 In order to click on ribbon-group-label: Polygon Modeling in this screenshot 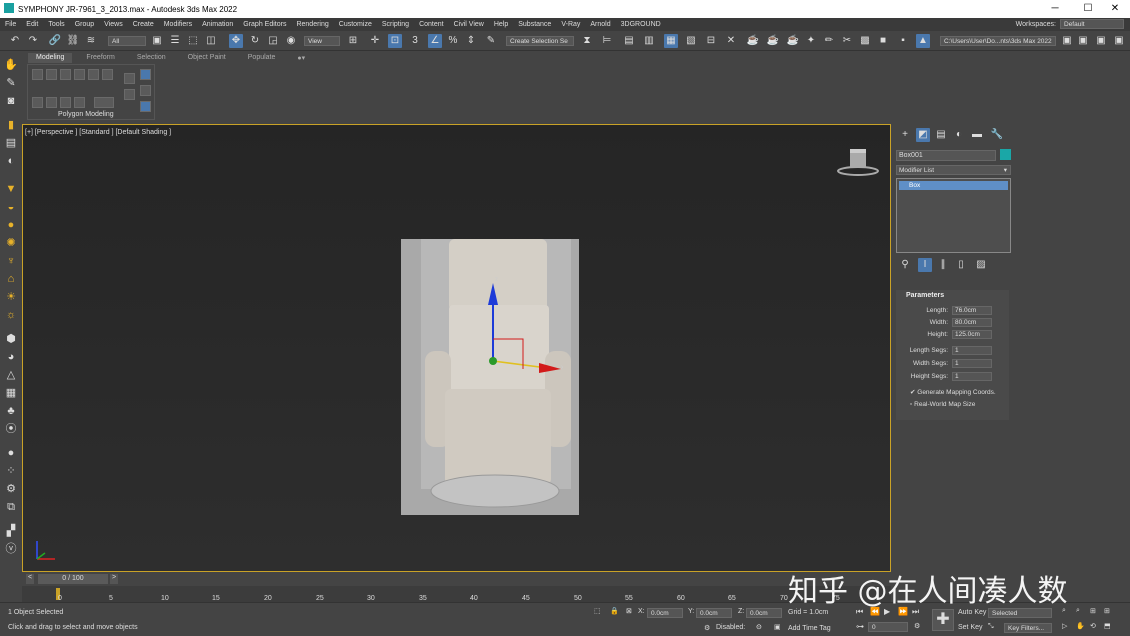, I will do `click(86, 114)`.